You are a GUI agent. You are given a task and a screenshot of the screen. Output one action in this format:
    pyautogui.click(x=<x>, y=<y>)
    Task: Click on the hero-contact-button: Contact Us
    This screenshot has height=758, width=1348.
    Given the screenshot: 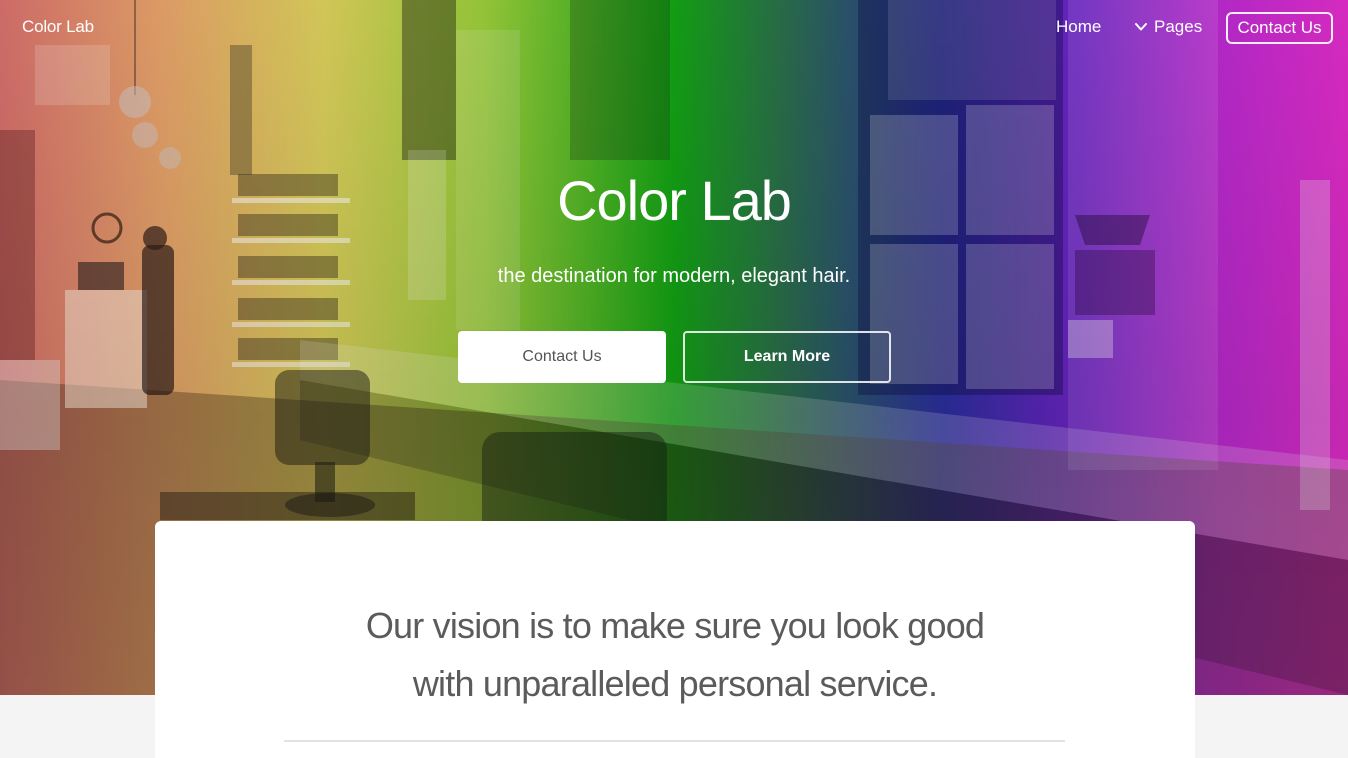 What is the action you would take?
    pyautogui.click(x=562, y=357)
    